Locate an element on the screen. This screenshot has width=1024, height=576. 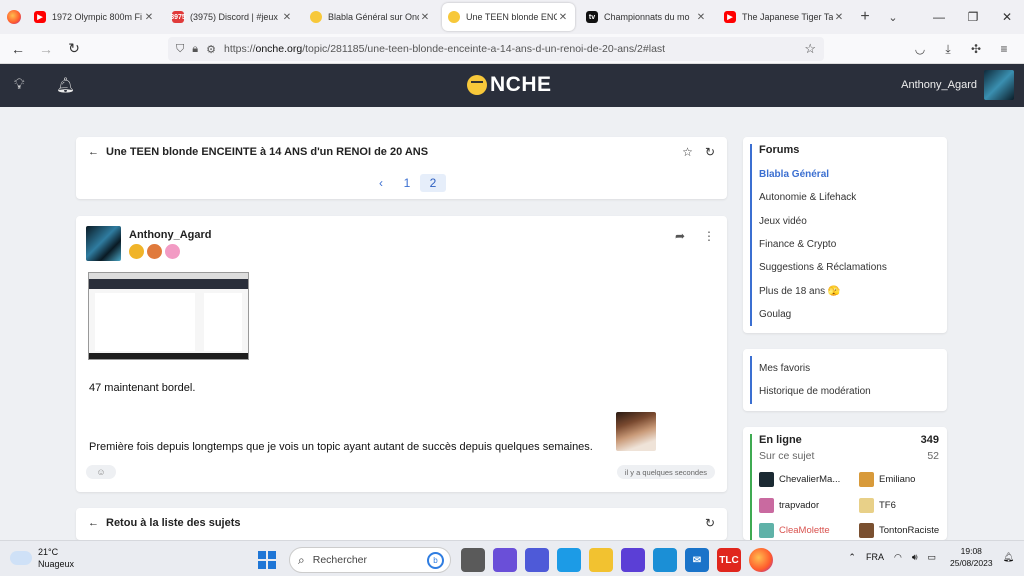
reaction-button: ☺ is located at coordinates (101, 472).